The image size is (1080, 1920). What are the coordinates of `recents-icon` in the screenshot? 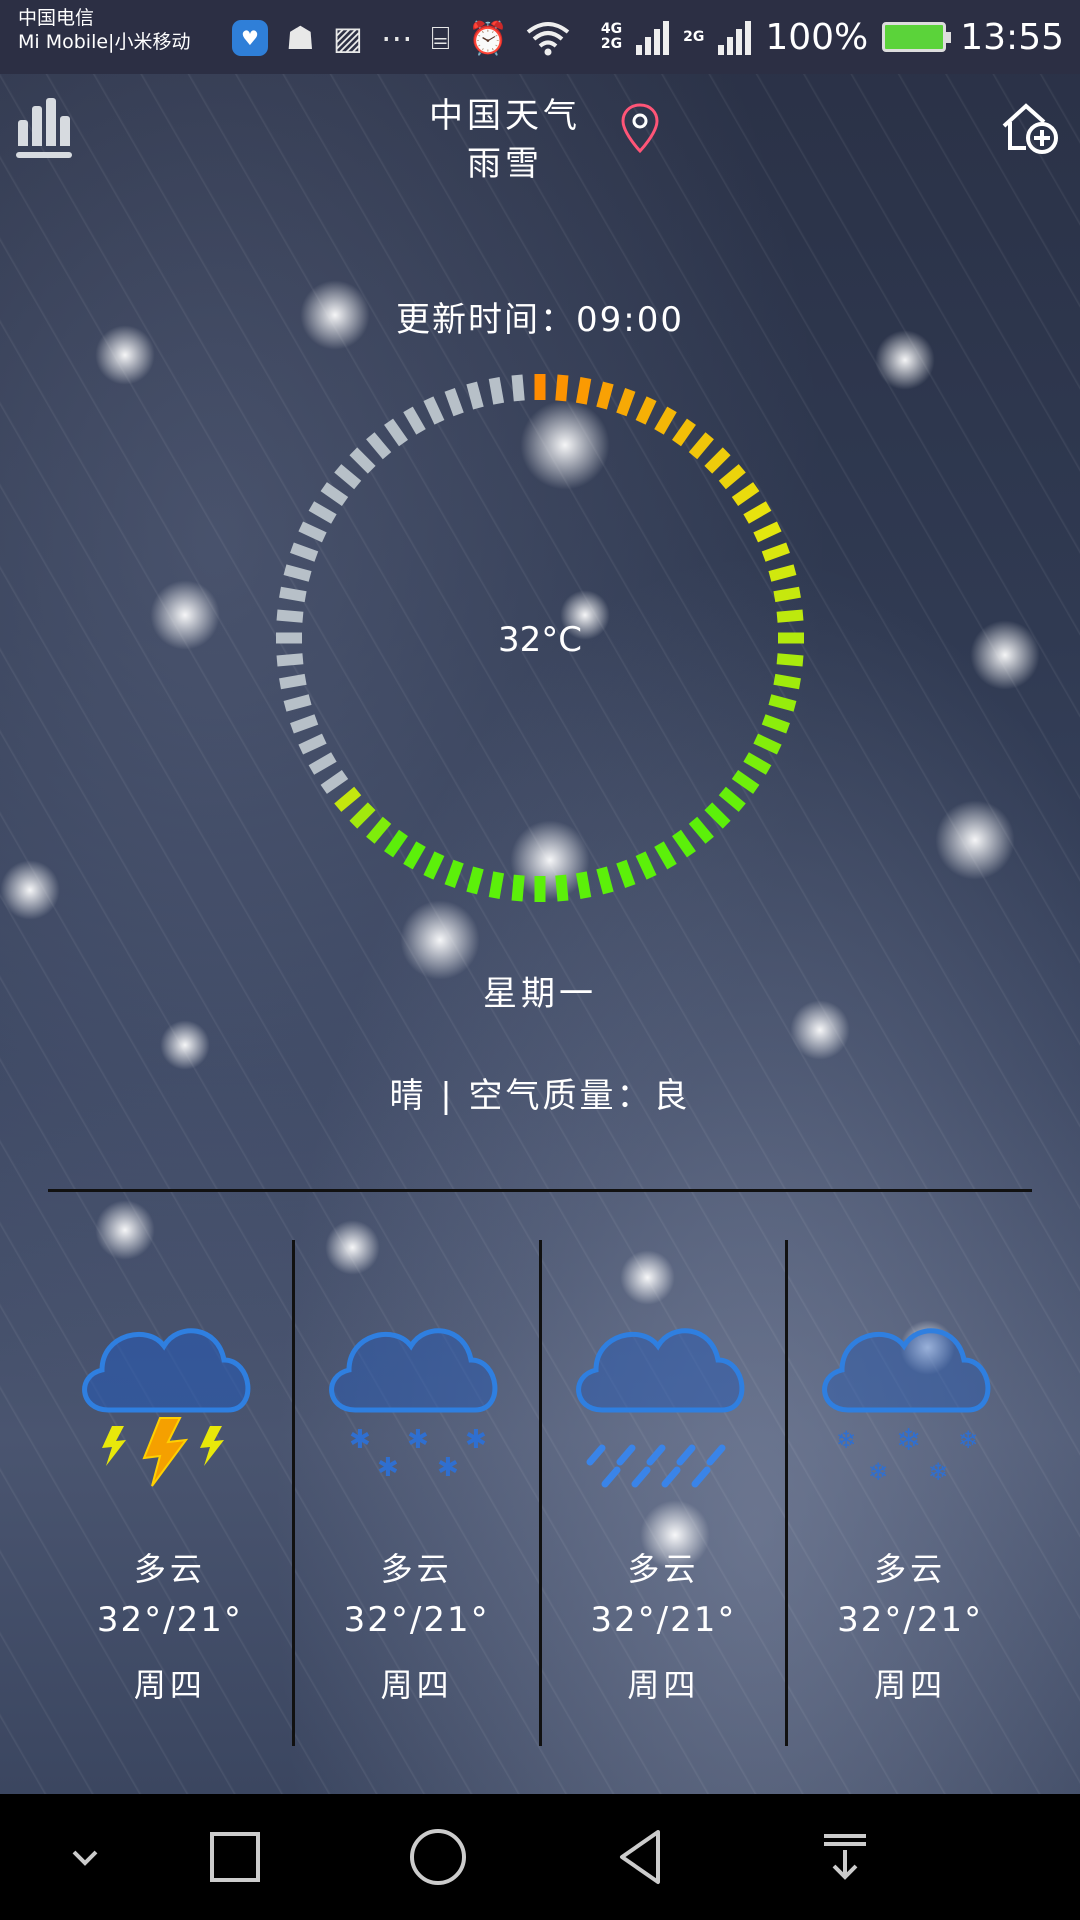 It's located at (235, 1857).